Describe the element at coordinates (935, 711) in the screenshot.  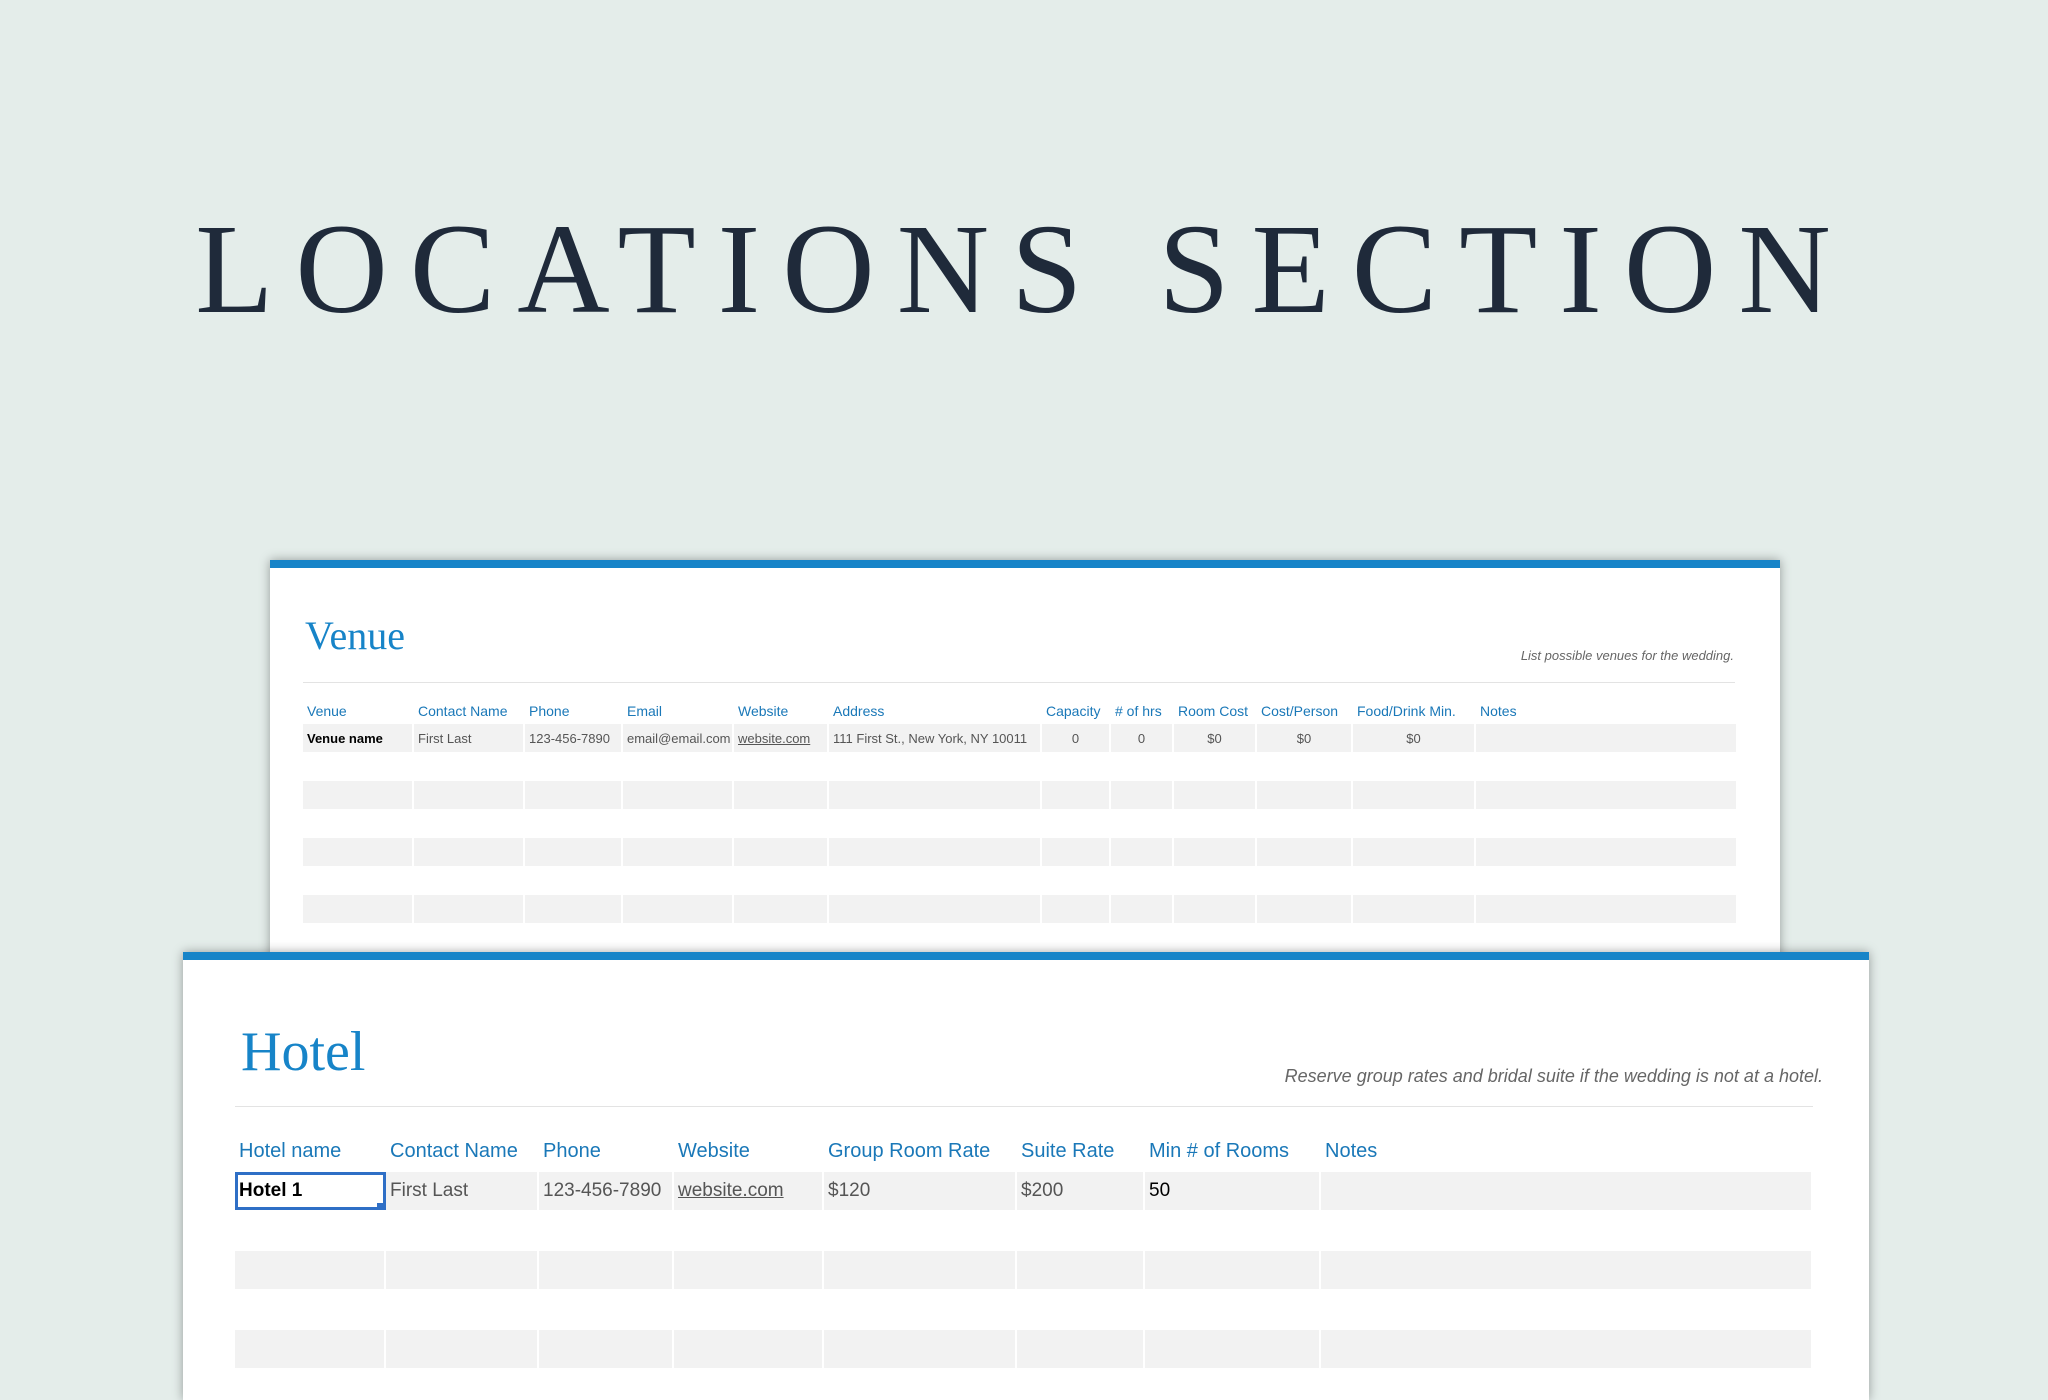
I see `venue-column-header: Address` at that location.